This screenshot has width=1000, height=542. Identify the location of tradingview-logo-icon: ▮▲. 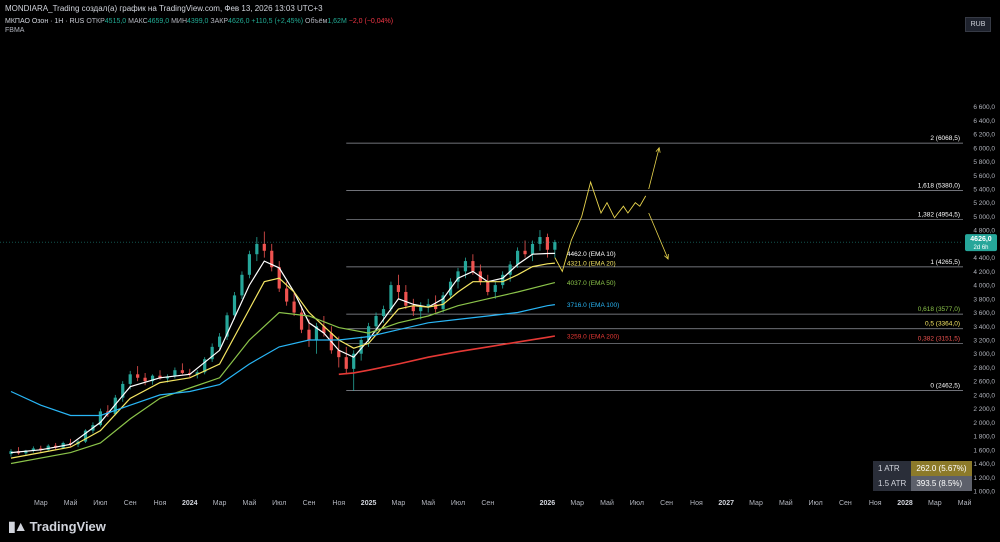
(18, 526).